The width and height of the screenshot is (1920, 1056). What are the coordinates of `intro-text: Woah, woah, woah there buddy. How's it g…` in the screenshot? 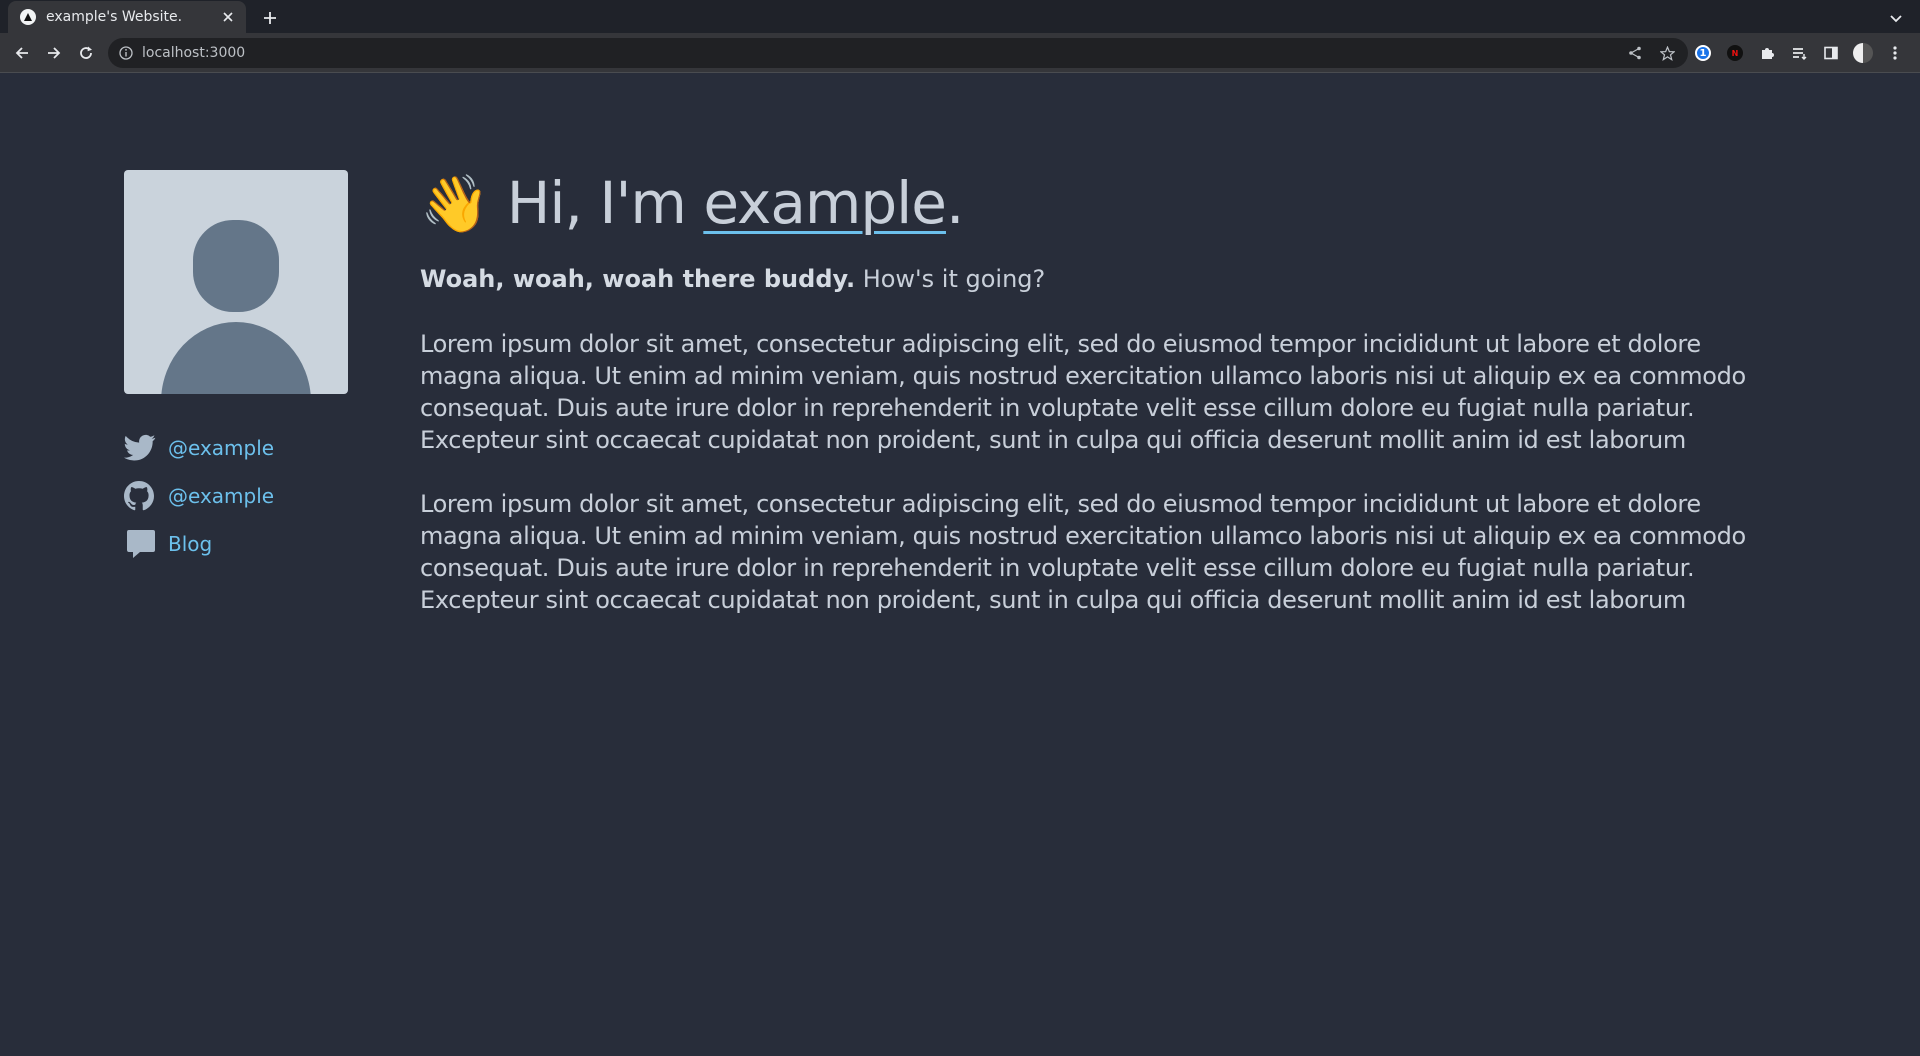 It's located at (1085, 279).